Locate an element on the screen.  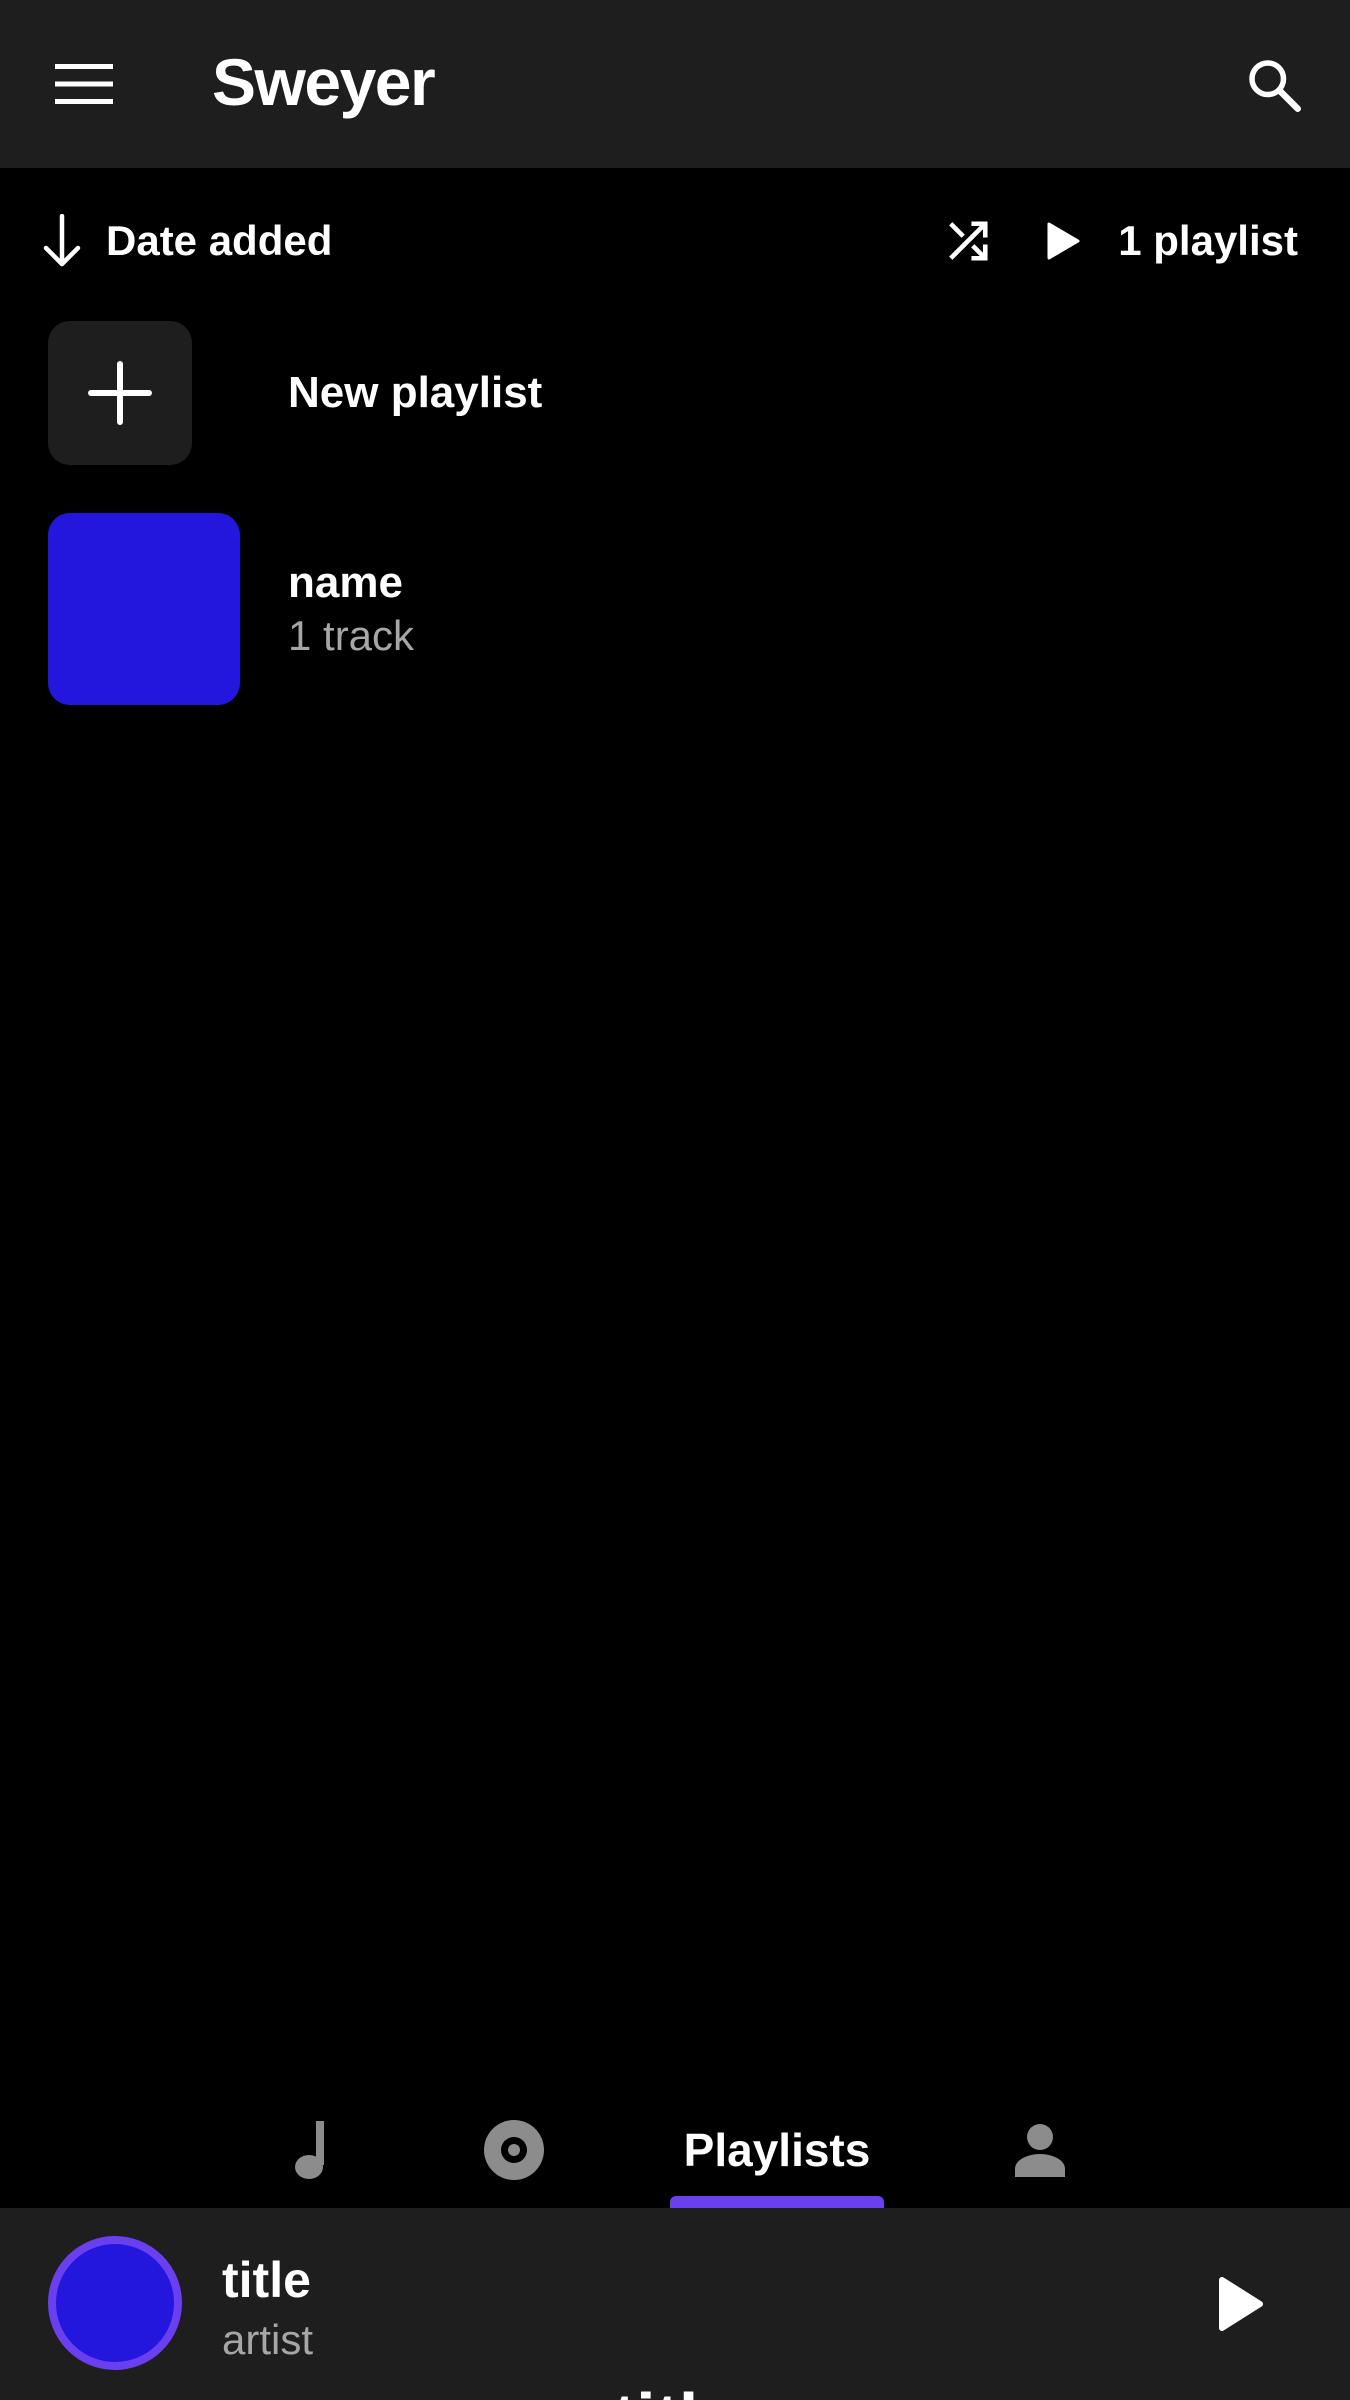
playlist-count: 1 playlist is located at coordinates (1208, 240).